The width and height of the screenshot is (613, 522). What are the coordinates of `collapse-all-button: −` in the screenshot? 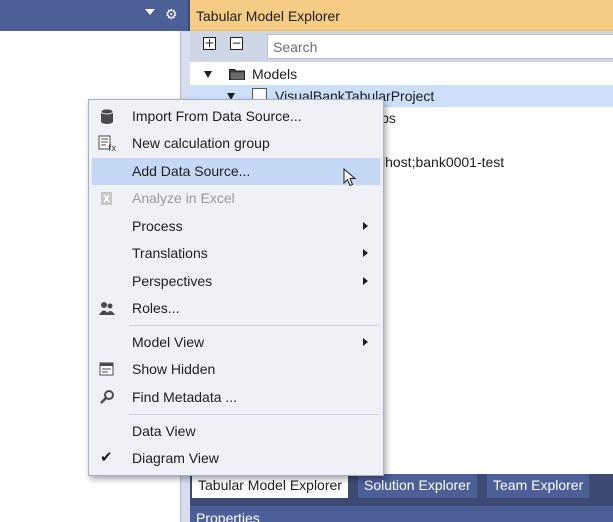 It's located at (236, 43).